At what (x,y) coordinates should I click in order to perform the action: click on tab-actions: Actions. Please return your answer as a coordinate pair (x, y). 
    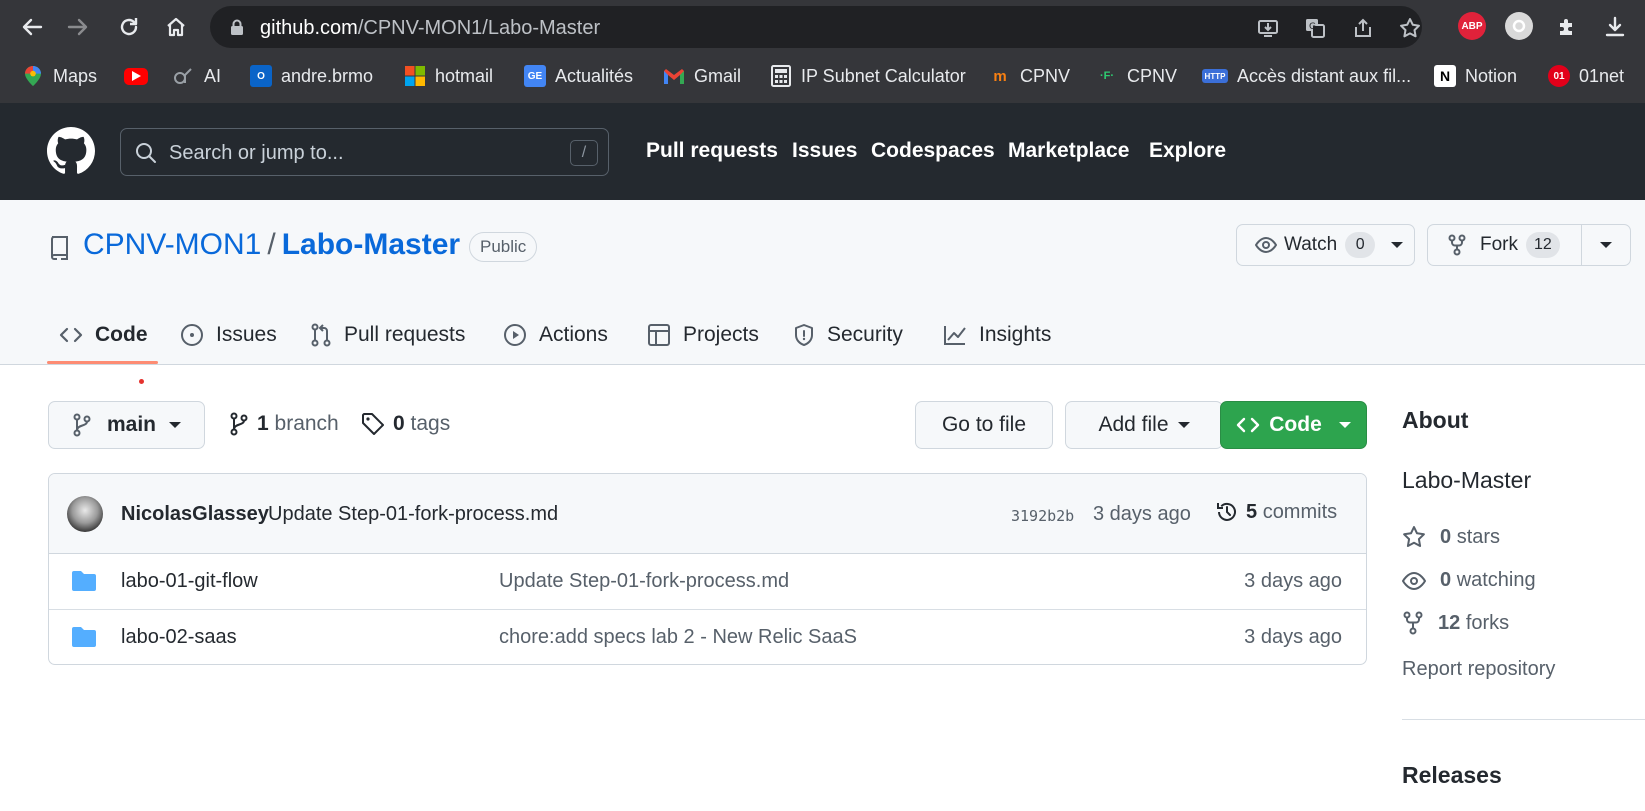
    Looking at the image, I should click on (555, 335).